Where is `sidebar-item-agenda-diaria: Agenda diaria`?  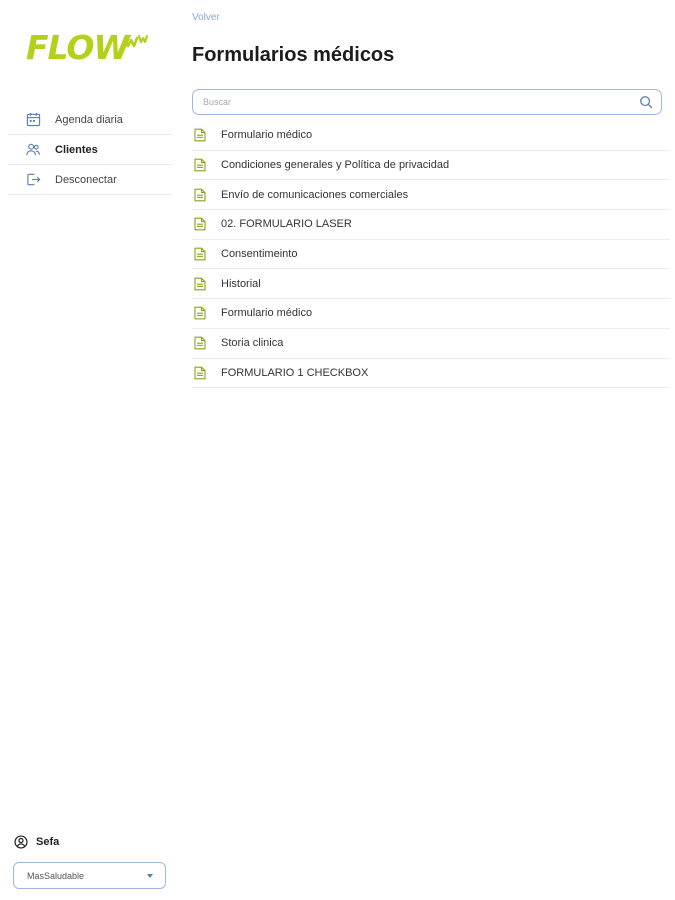 sidebar-item-agenda-diaria: Agenda diaria is located at coordinates (90, 120).